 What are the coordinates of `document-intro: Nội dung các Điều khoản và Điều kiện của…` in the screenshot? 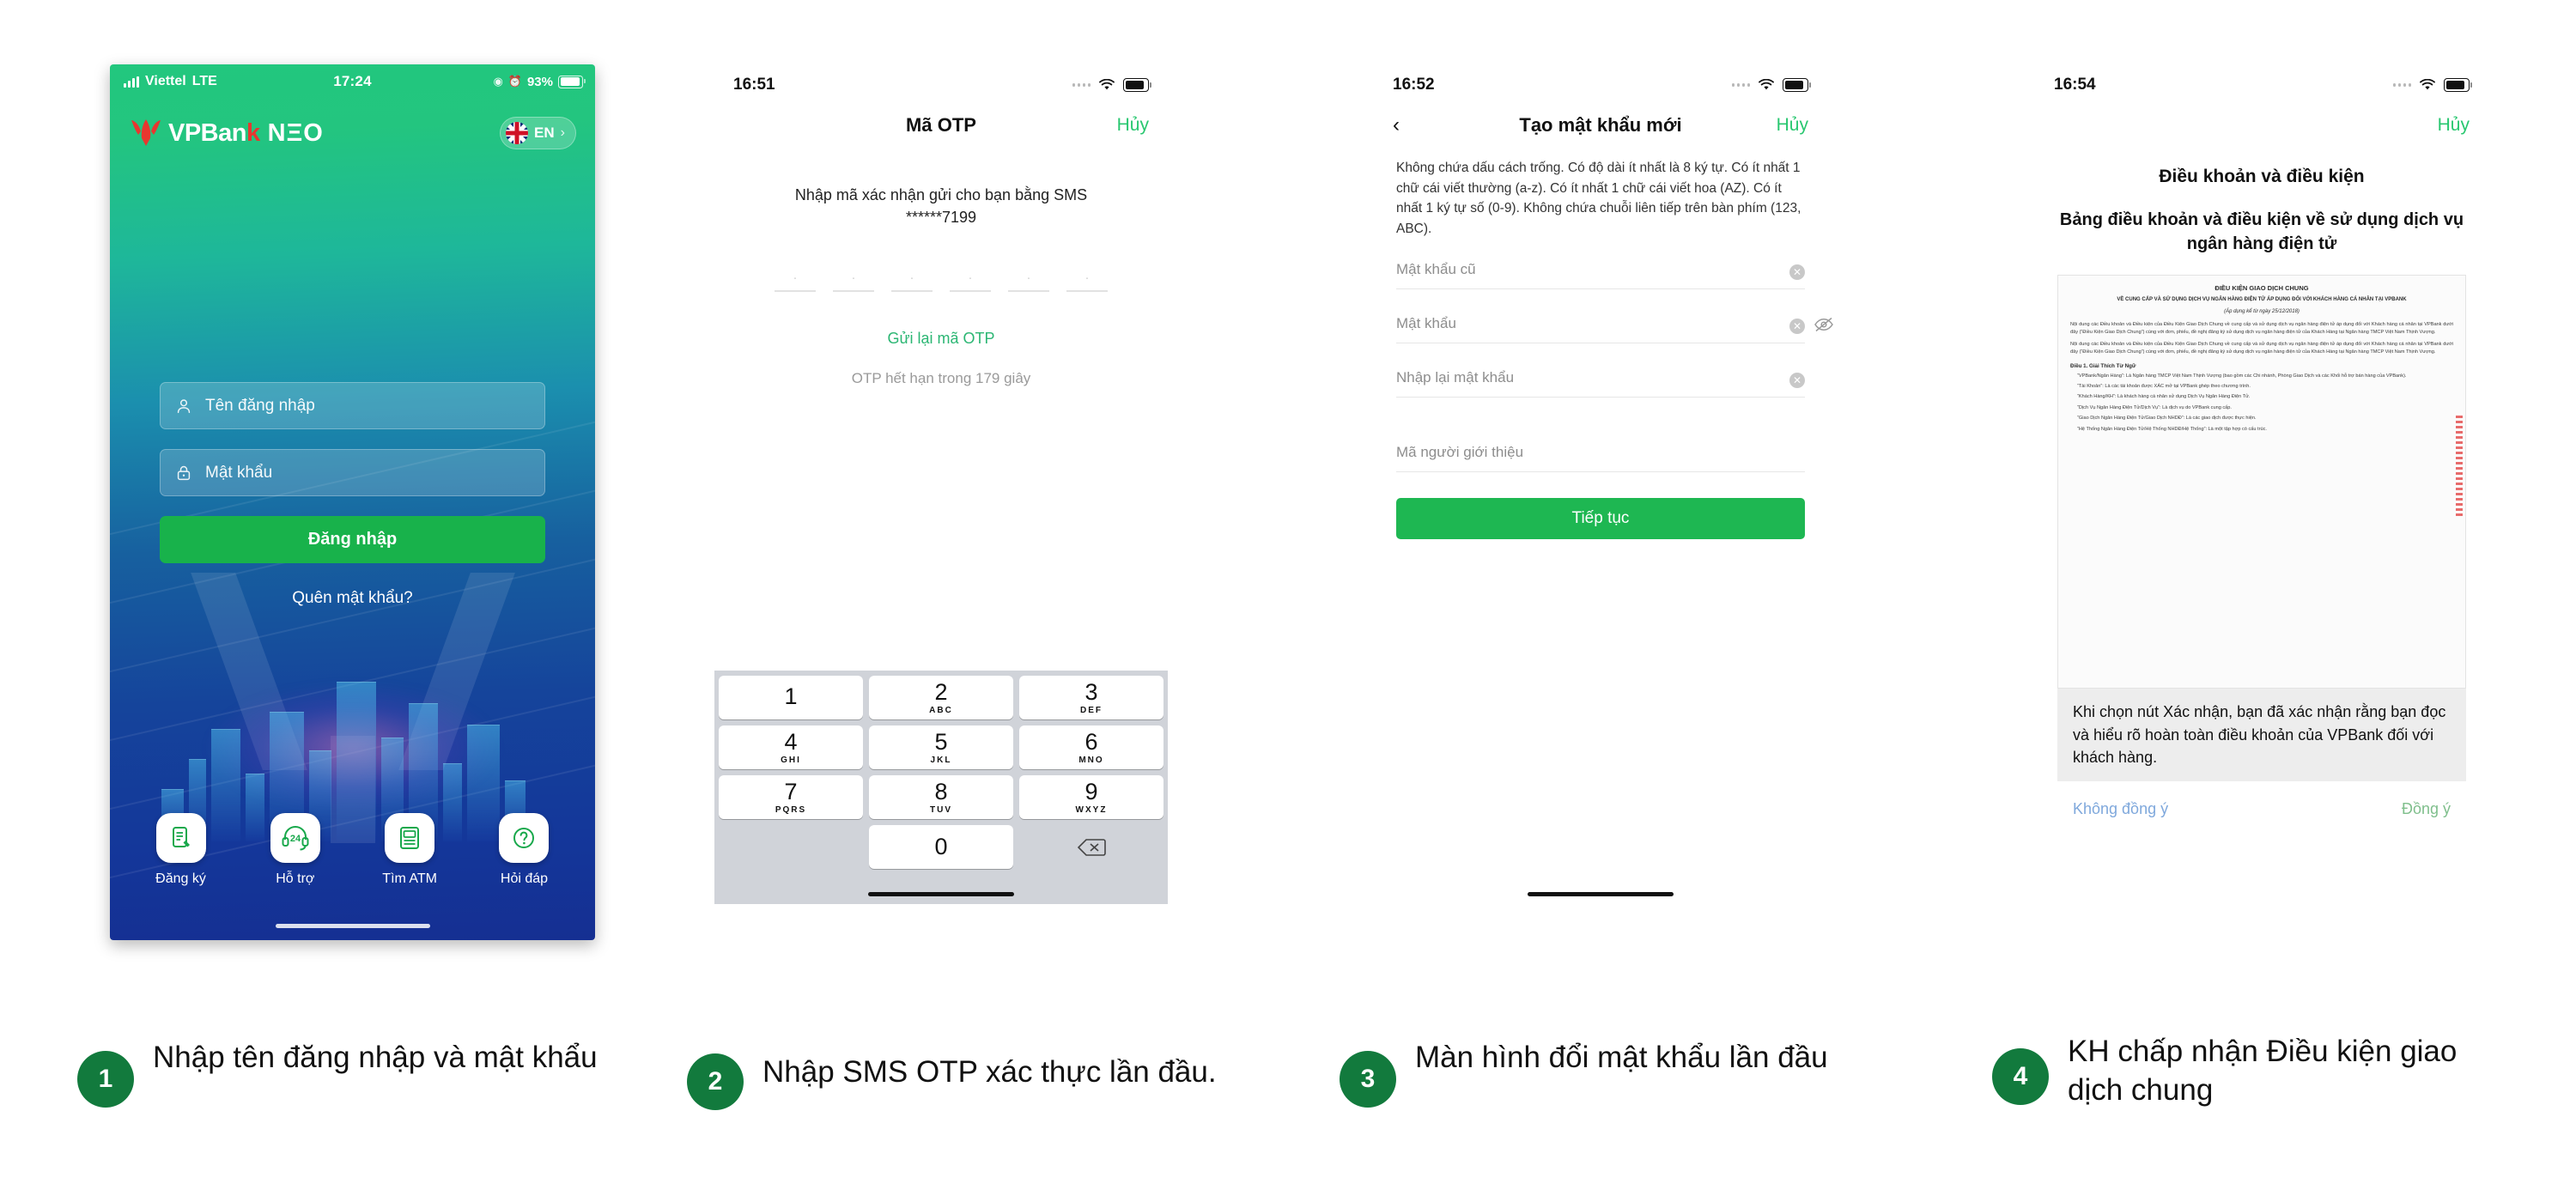 It's located at (2261, 328).